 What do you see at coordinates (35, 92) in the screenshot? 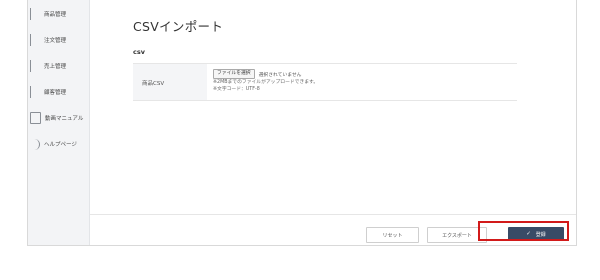
I see `users-icon` at bounding box center [35, 92].